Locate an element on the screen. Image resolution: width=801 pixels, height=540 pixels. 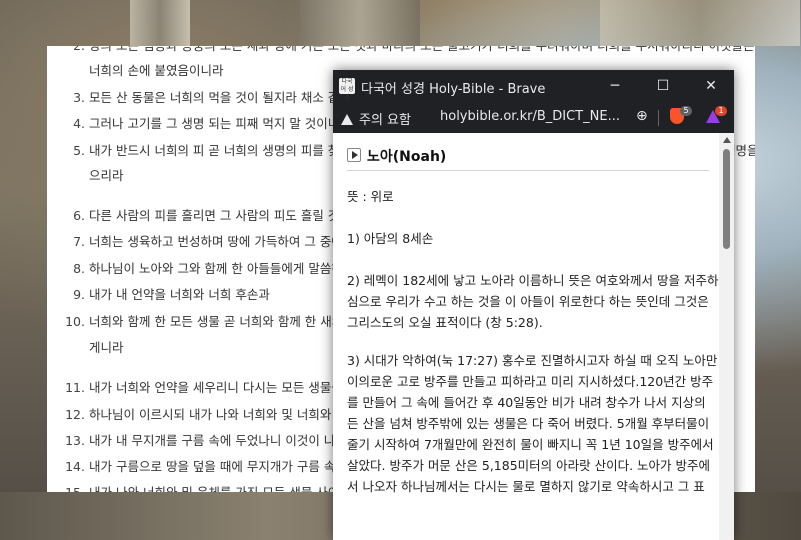
verse-number: 15. is located at coordinates (66, 488).